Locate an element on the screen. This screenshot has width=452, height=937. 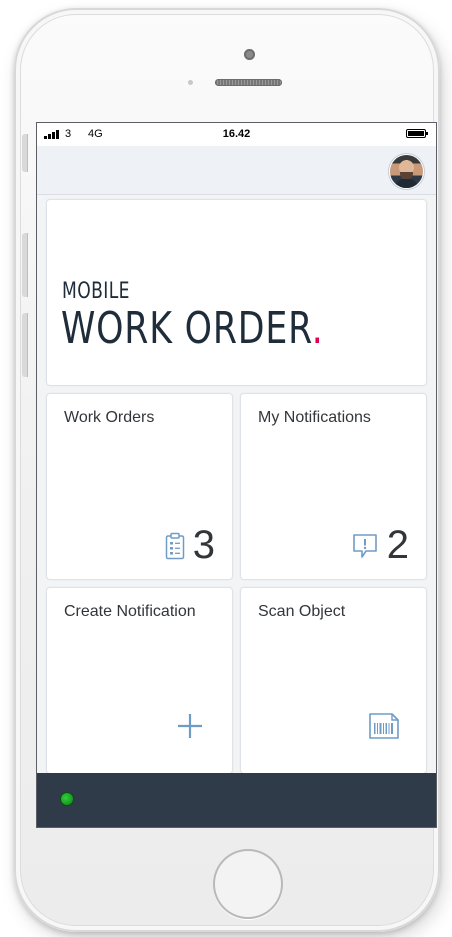
home-button is located at coordinates (248, 884).